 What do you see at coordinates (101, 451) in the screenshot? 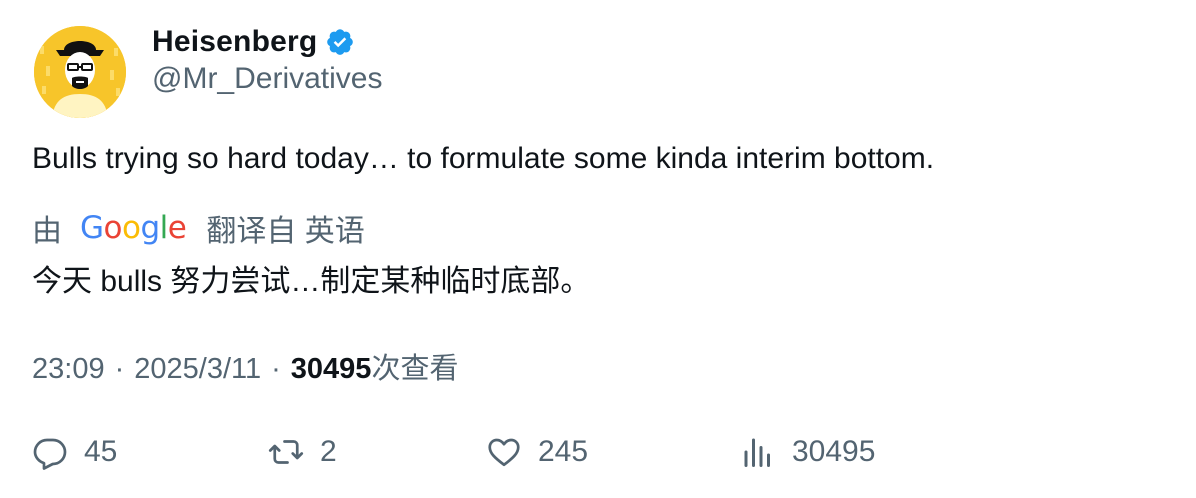
I see `reply-count: 45` at bounding box center [101, 451].